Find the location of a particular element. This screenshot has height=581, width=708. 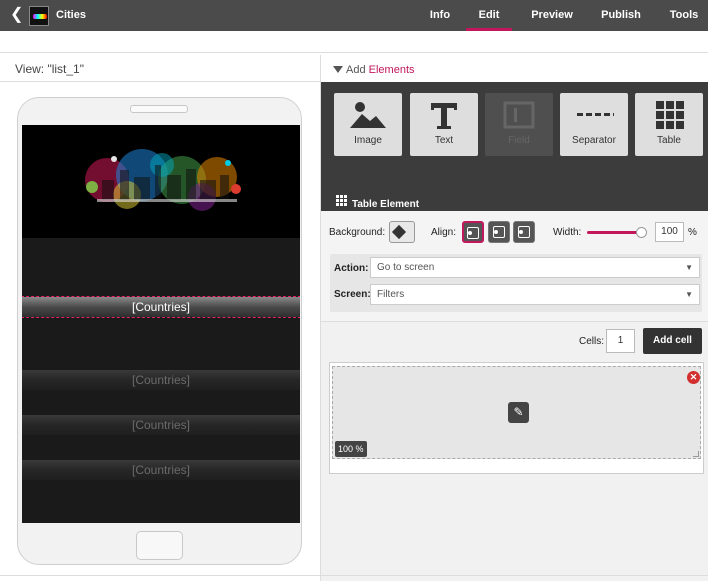

field-icon is located at coordinates (519, 115).